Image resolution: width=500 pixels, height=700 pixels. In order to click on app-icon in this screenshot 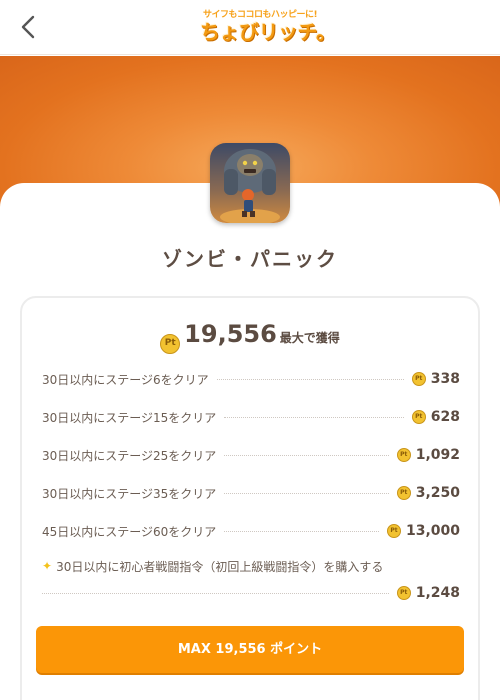, I will do `click(250, 183)`.